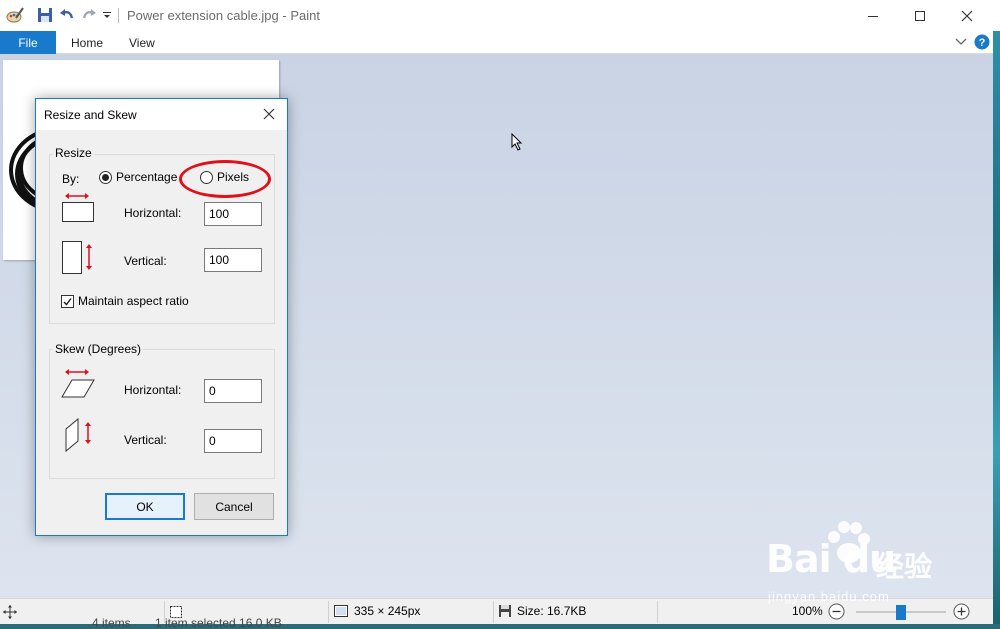 This screenshot has height=629, width=1000. Describe the element at coordinates (78, 385) in the screenshot. I see `skew-horizontal-icon` at that location.